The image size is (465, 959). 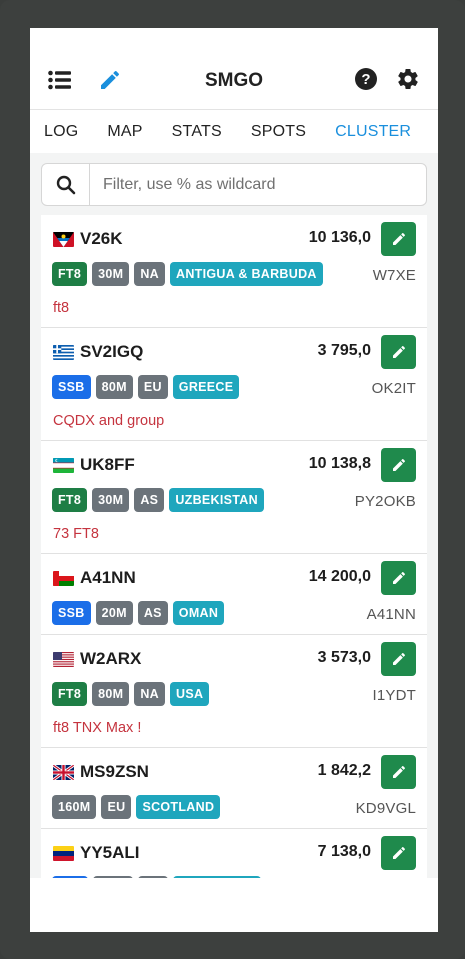 I want to click on country-badge, so click(x=217, y=877).